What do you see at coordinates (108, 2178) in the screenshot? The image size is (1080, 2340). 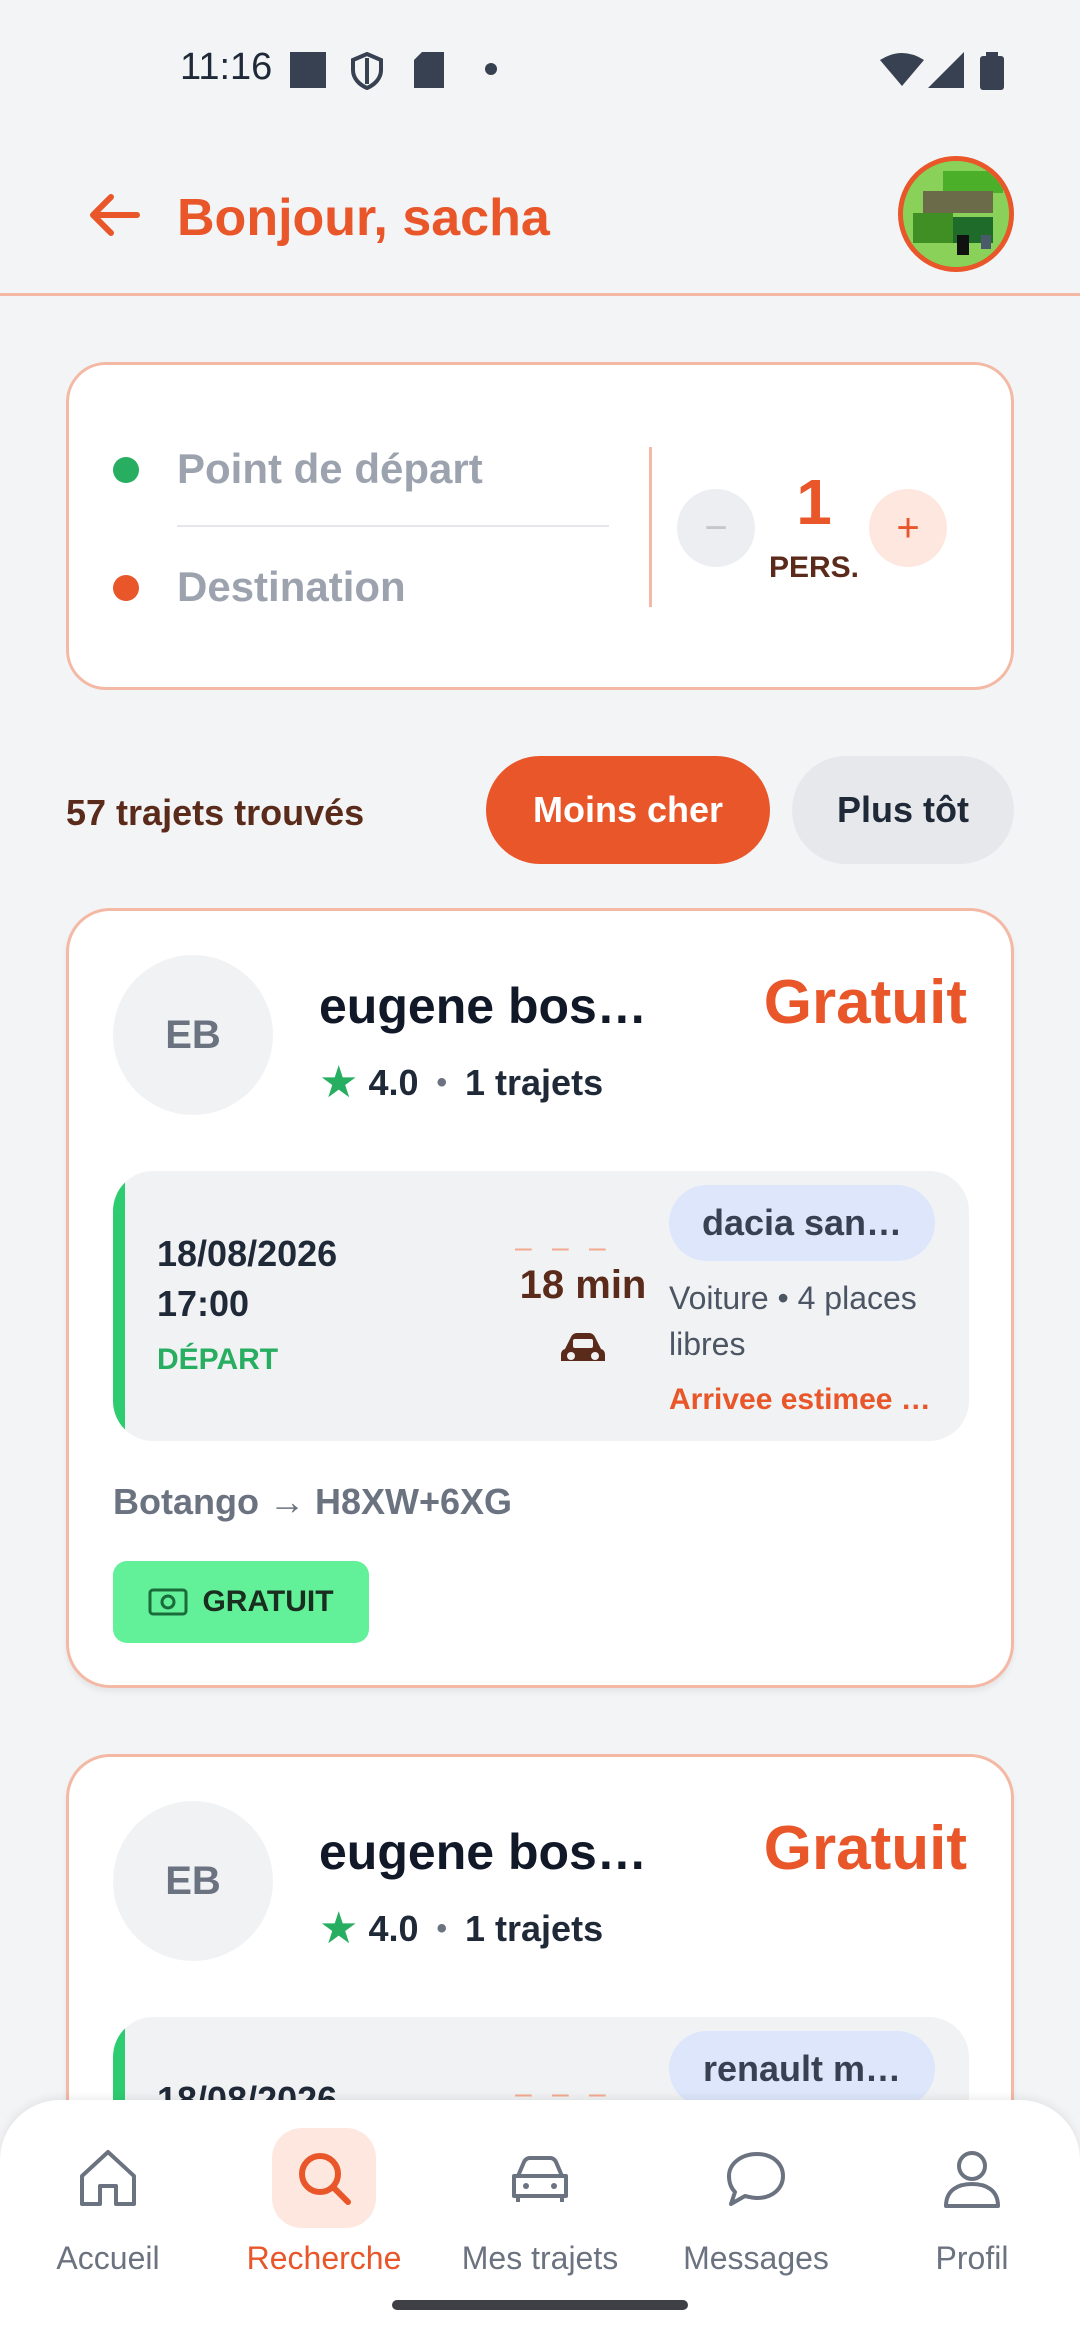 I see `home-icon` at bounding box center [108, 2178].